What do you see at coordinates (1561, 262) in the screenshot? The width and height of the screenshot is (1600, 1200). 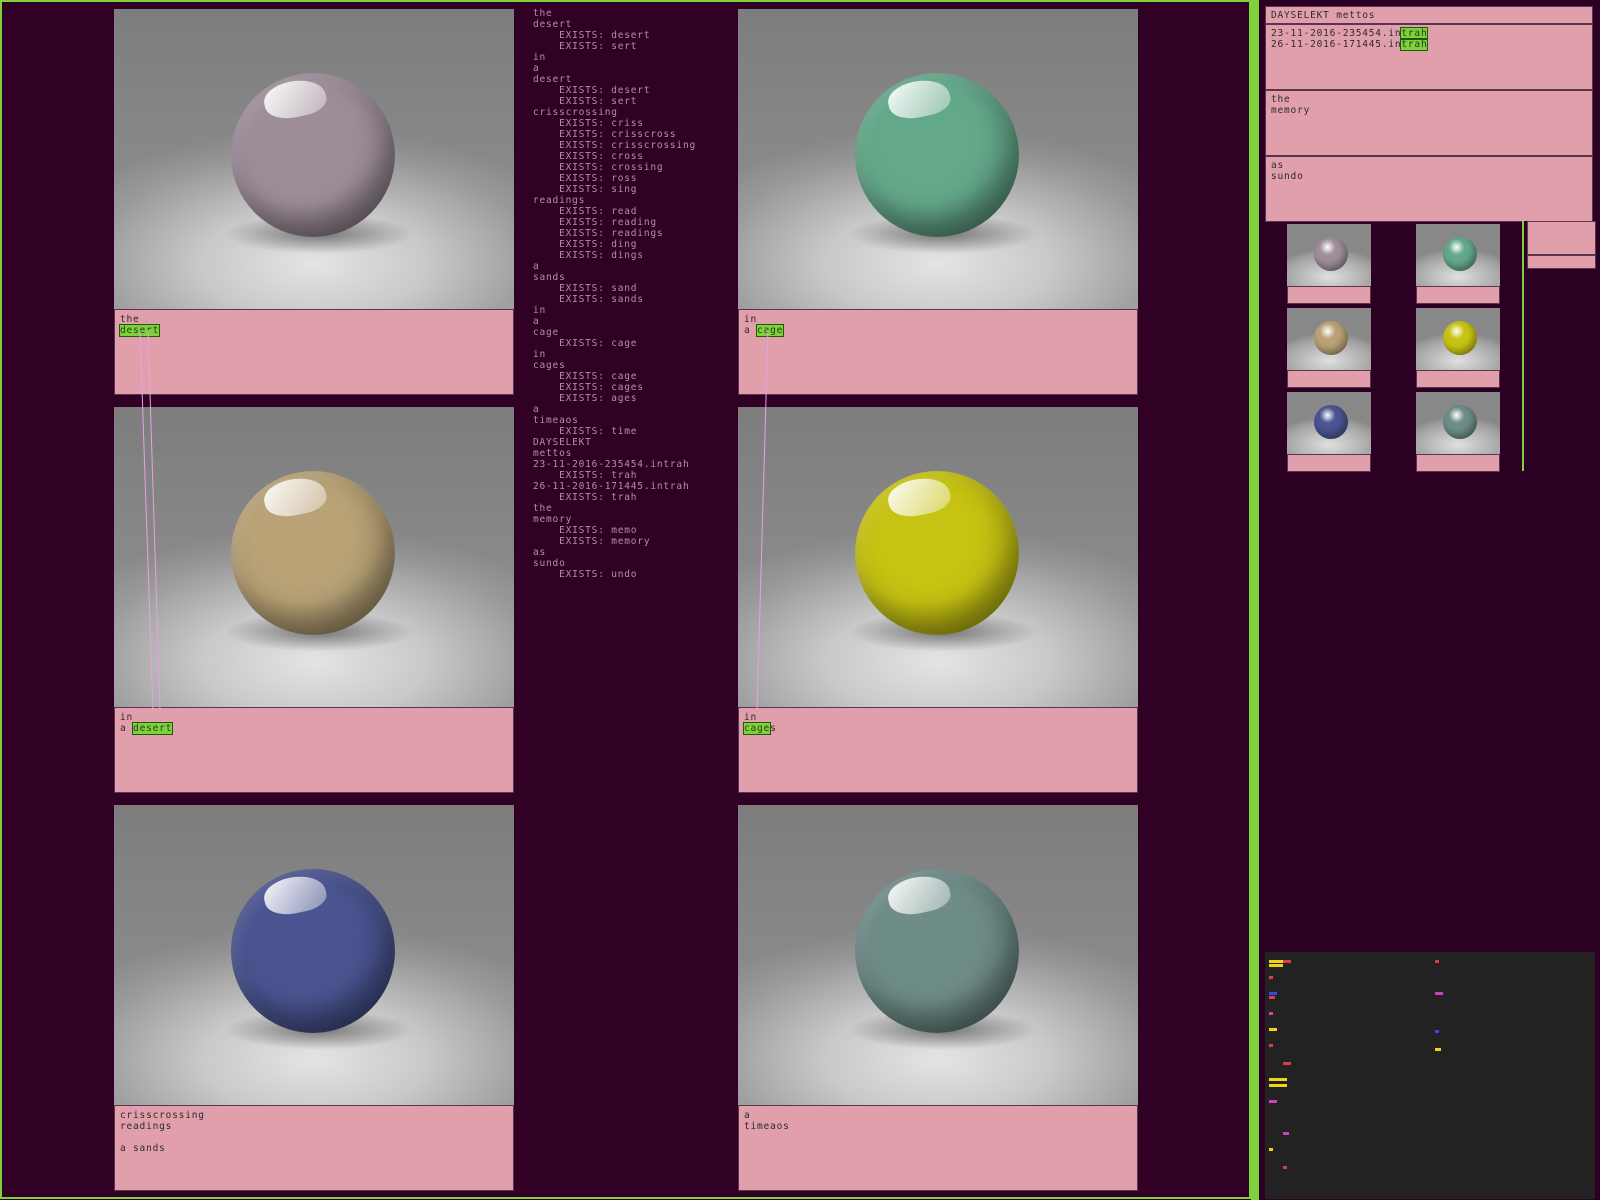 I see `mini-preview-box` at bounding box center [1561, 262].